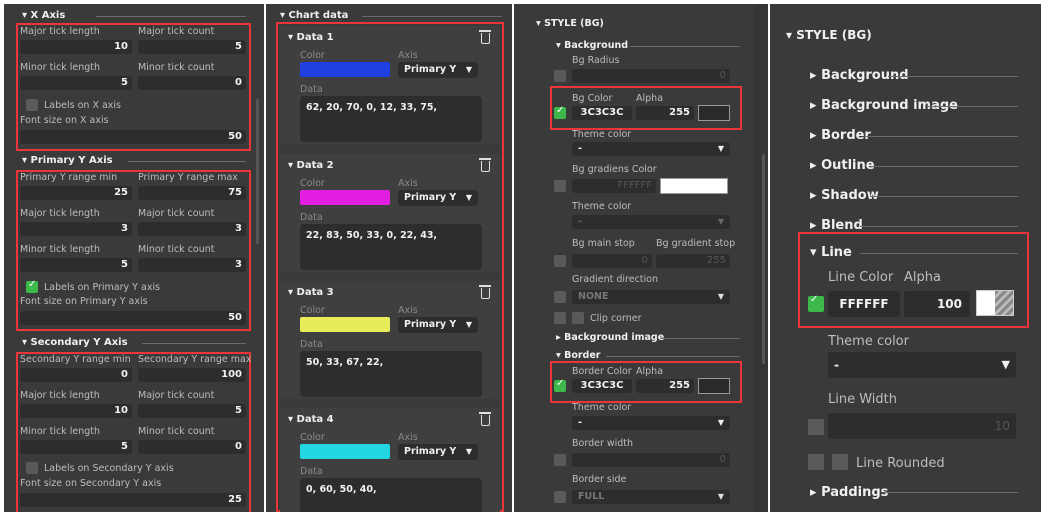 The height and width of the screenshot is (516, 1045). What do you see at coordinates (922, 426) in the screenshot?
I see `line-width-field: 10` at bounding box center [922, 426].